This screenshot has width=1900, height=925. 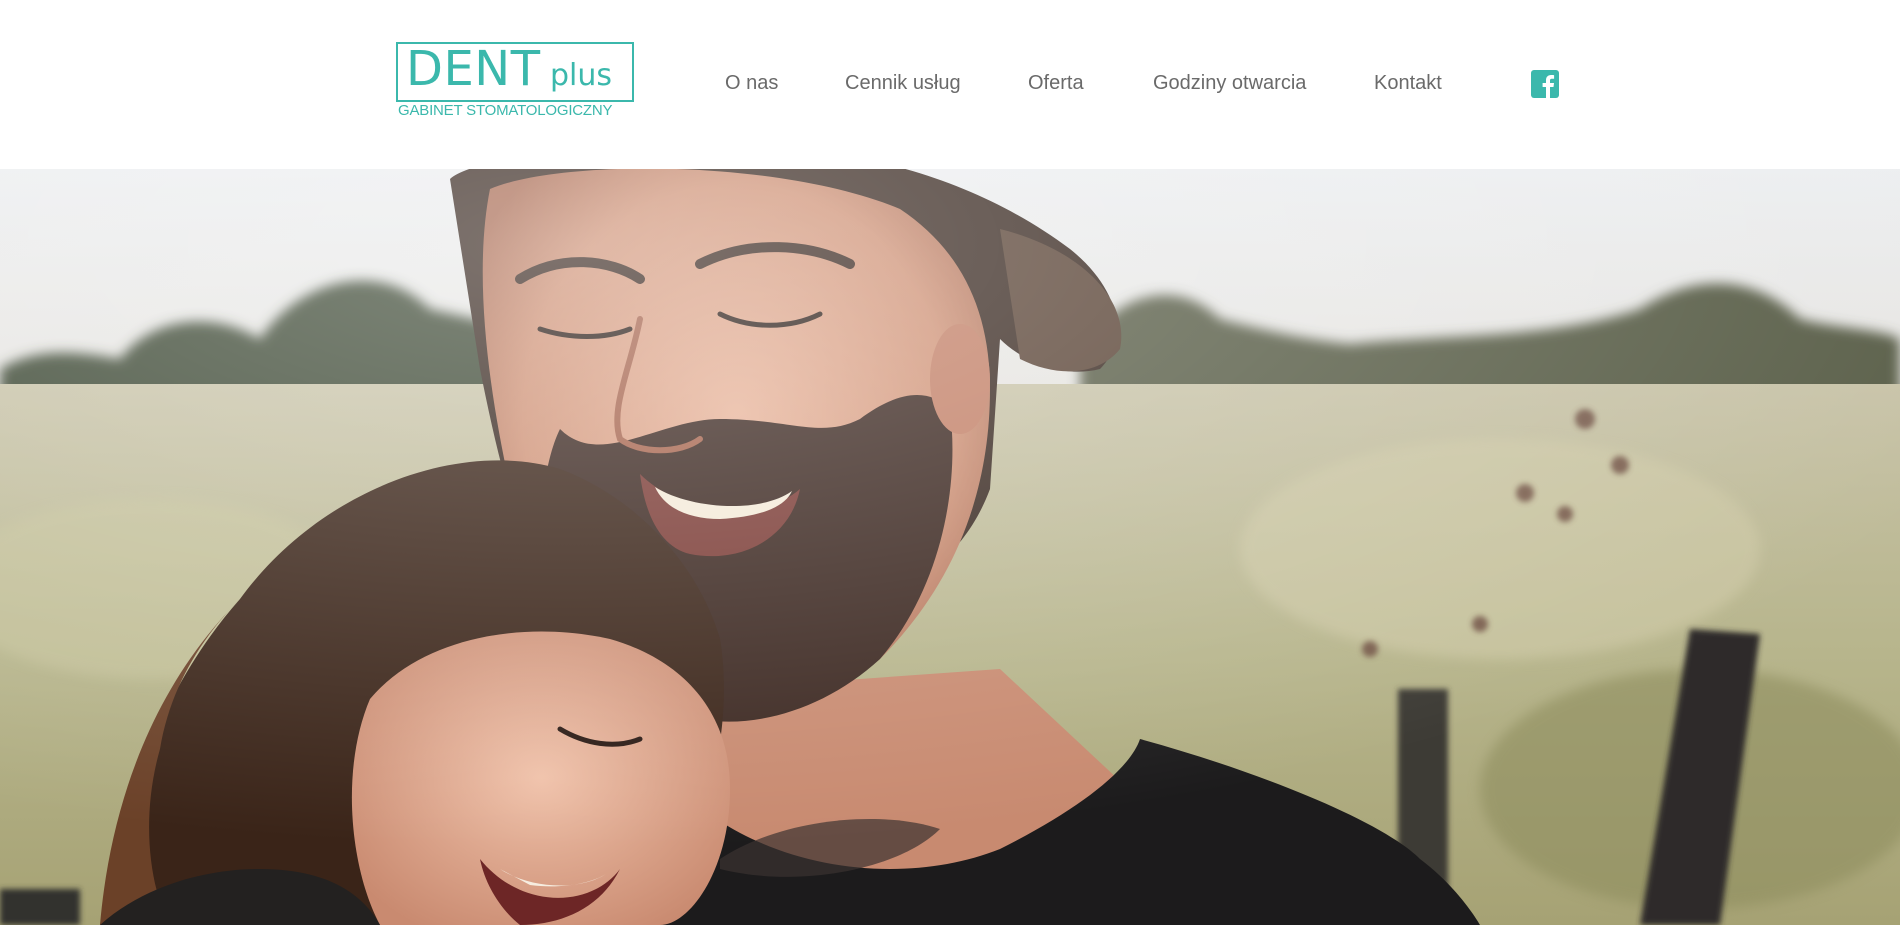 What do you see at coordinates (1229, 83) in the screenshot?
I see `nav-item-godziny: Godziny otwarcia` at bounding box center [1229, 83].